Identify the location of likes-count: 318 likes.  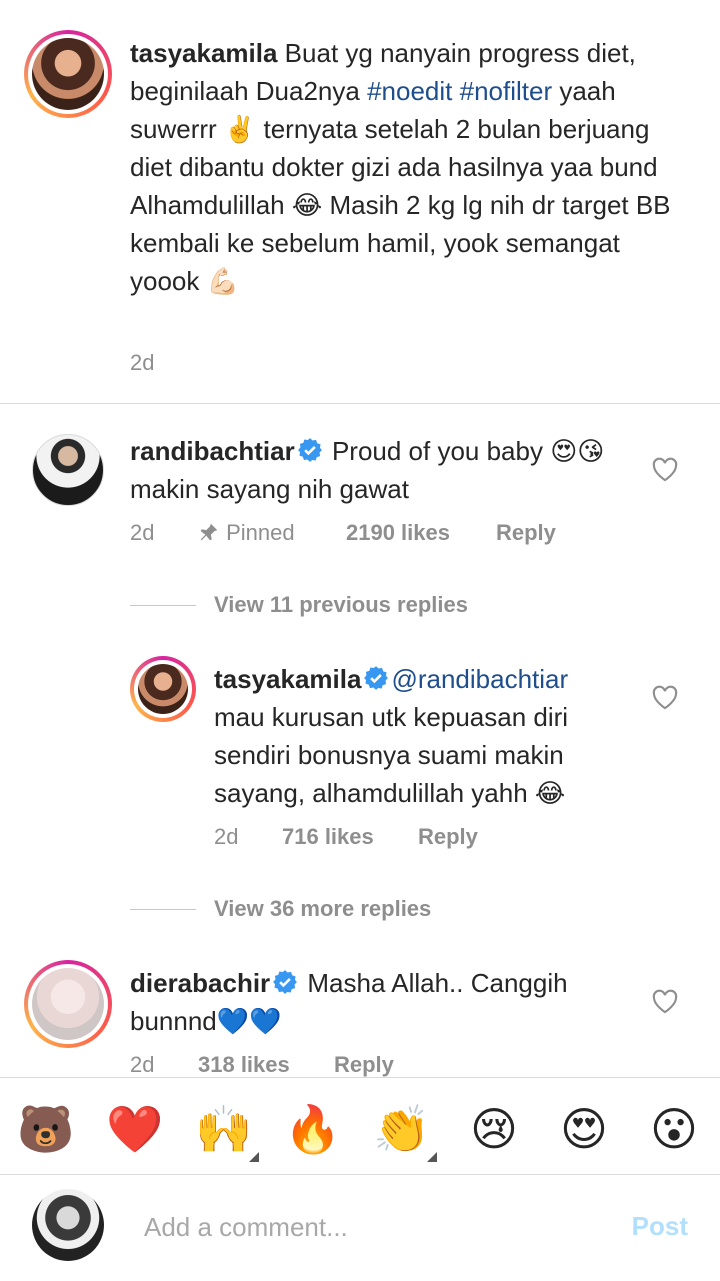
(266, 1065).